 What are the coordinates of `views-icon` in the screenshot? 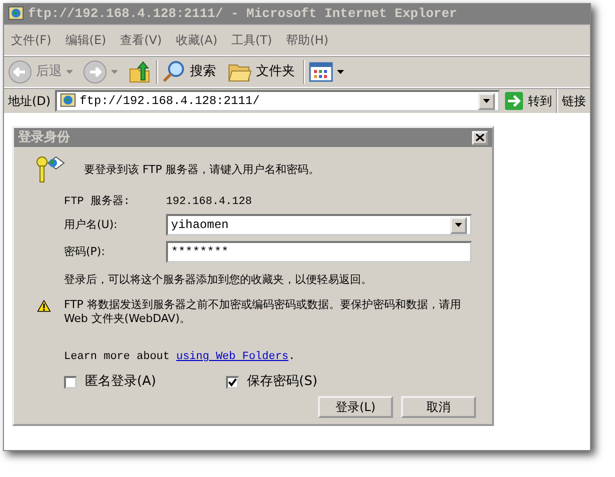 It's located at (321, 72).